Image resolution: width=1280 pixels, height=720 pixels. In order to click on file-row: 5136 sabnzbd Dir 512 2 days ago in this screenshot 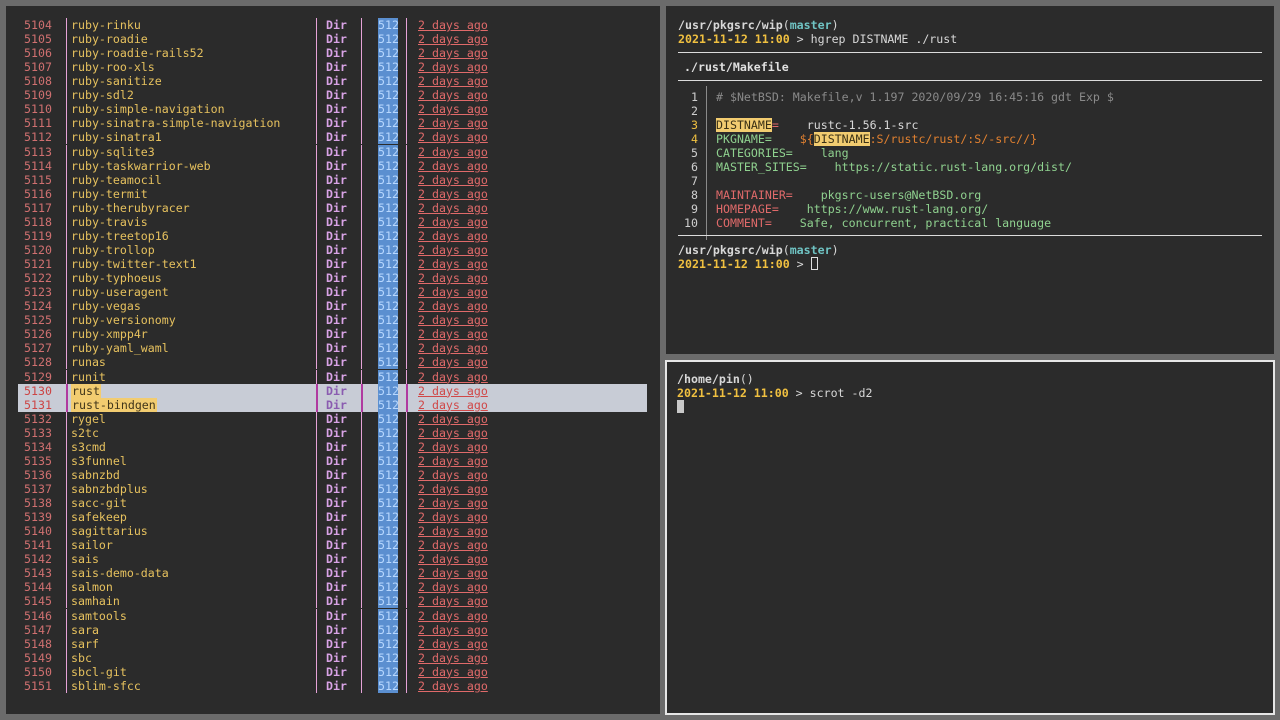, I will do `click(332, 474)`.